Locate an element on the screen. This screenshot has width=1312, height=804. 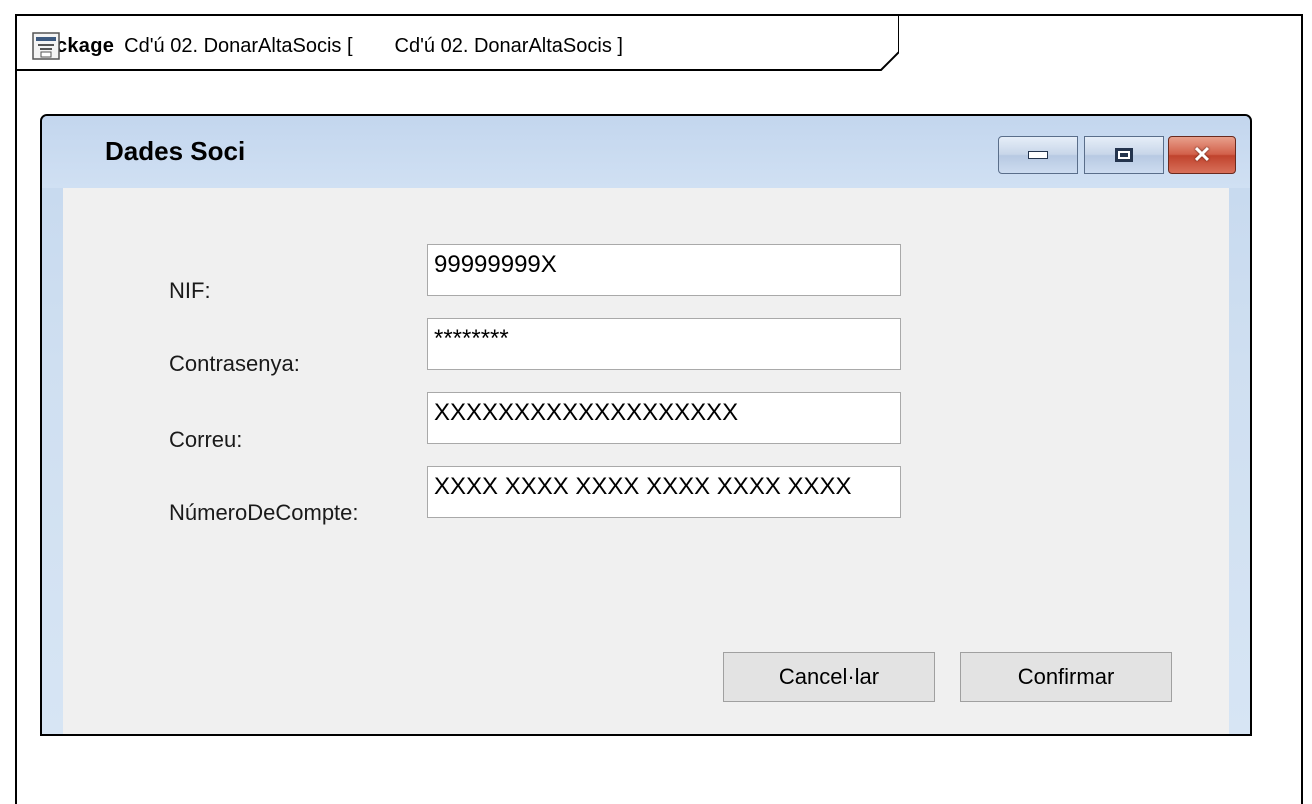
numero-de-compte-field: XXXX XXXX XXXX XXXX XXXX XXXX is located at coordinates (664, 492).